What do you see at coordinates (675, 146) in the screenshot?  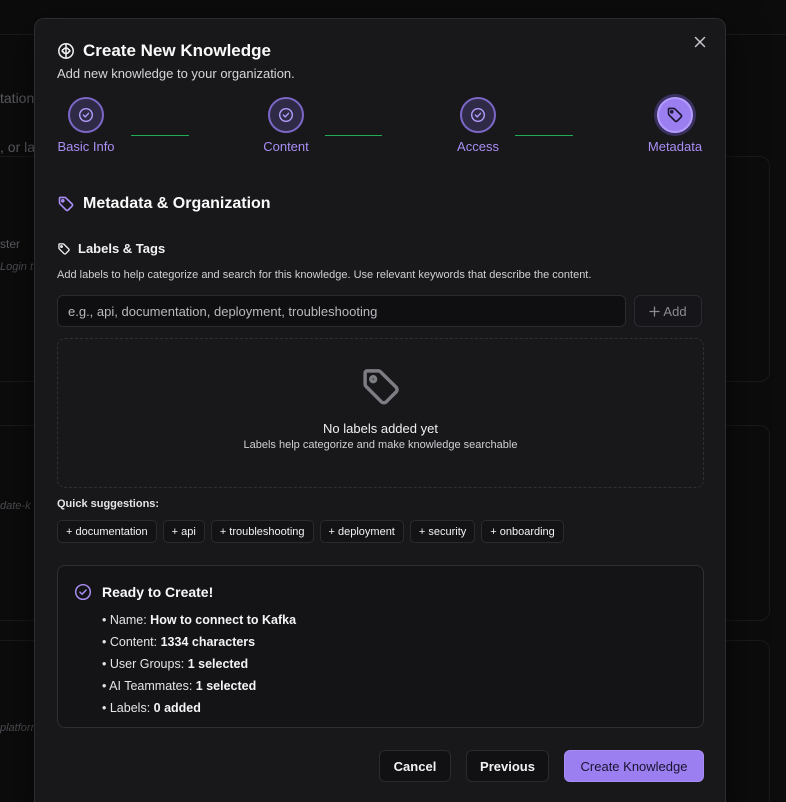 I see `step-label: Metadata` at bounding box center [675, 146].